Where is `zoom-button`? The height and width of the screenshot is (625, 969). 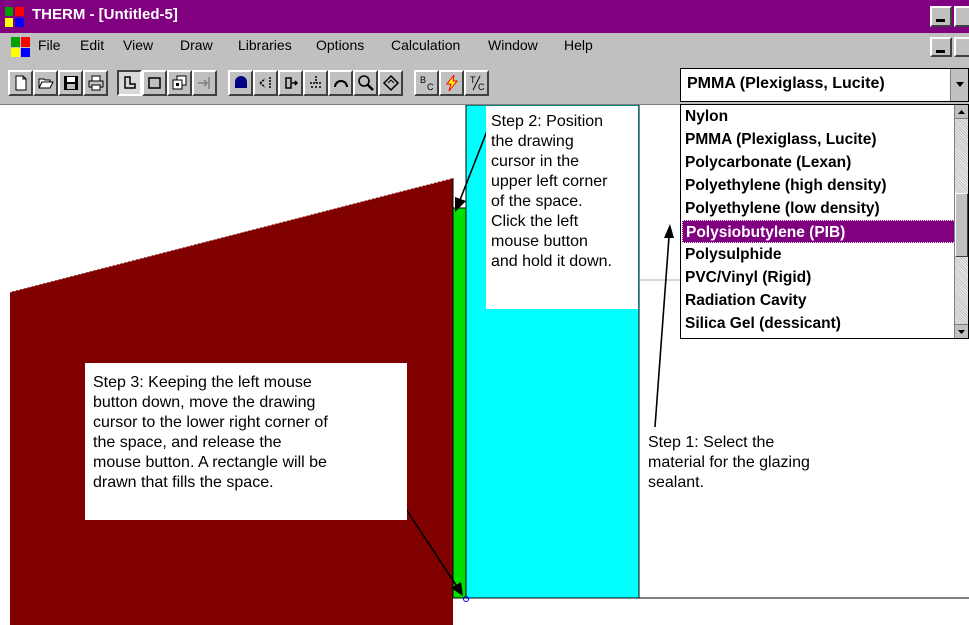
zoom-button is located at coordinates (365, 83).